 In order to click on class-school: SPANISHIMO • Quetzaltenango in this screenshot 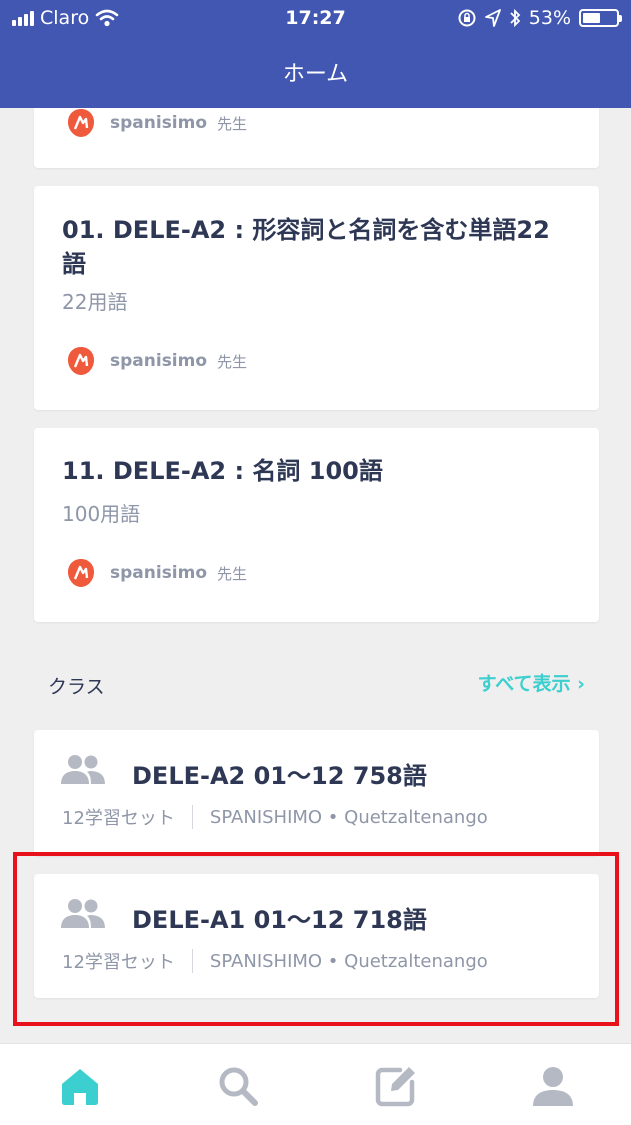, I will do `click(348, 817)`.